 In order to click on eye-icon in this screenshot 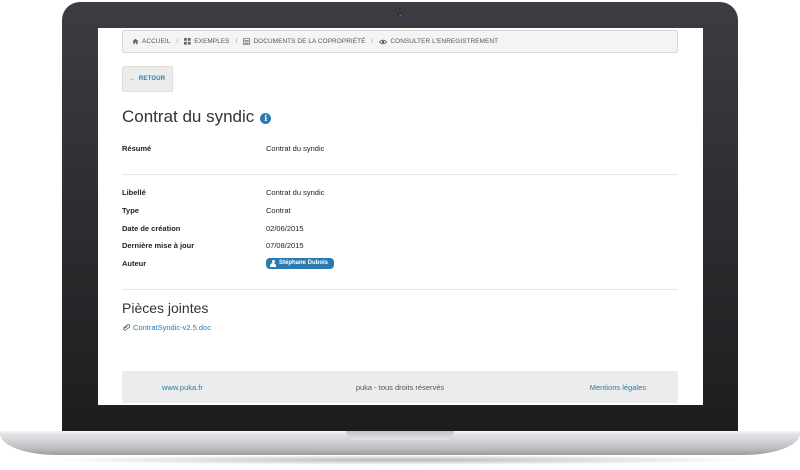, I will do `click(383, 41)`.